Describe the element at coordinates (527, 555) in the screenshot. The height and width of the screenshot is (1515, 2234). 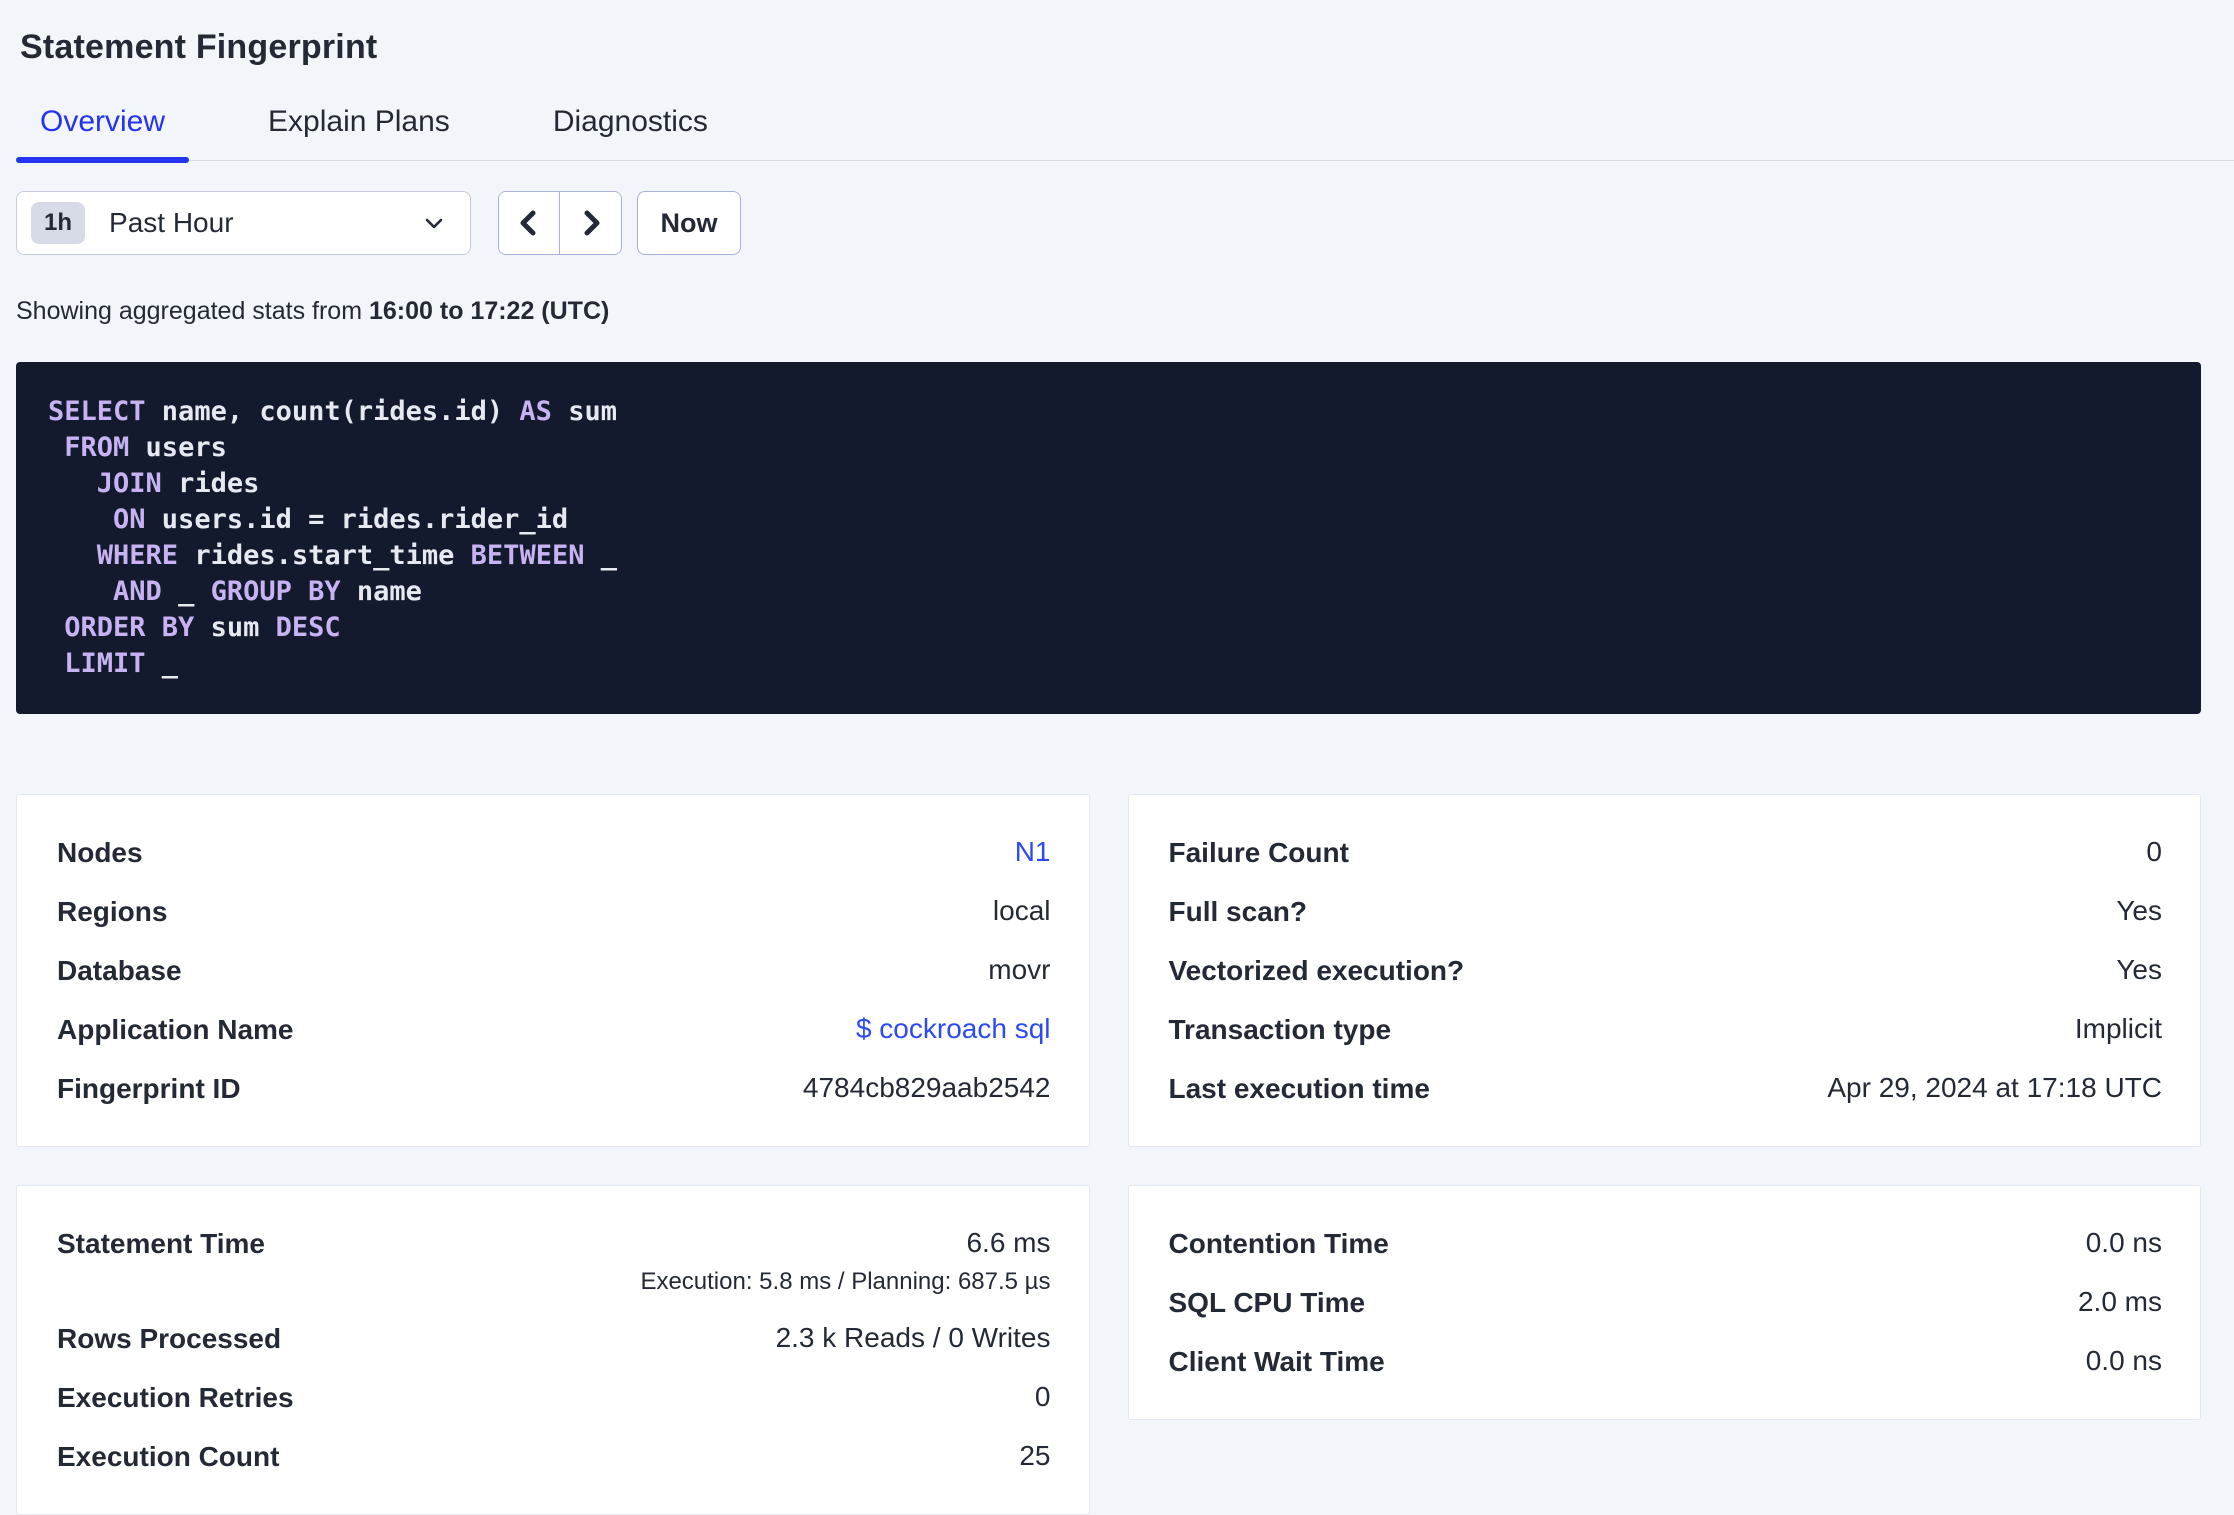
I see `sql-keyword: BETWEEN` at that location.